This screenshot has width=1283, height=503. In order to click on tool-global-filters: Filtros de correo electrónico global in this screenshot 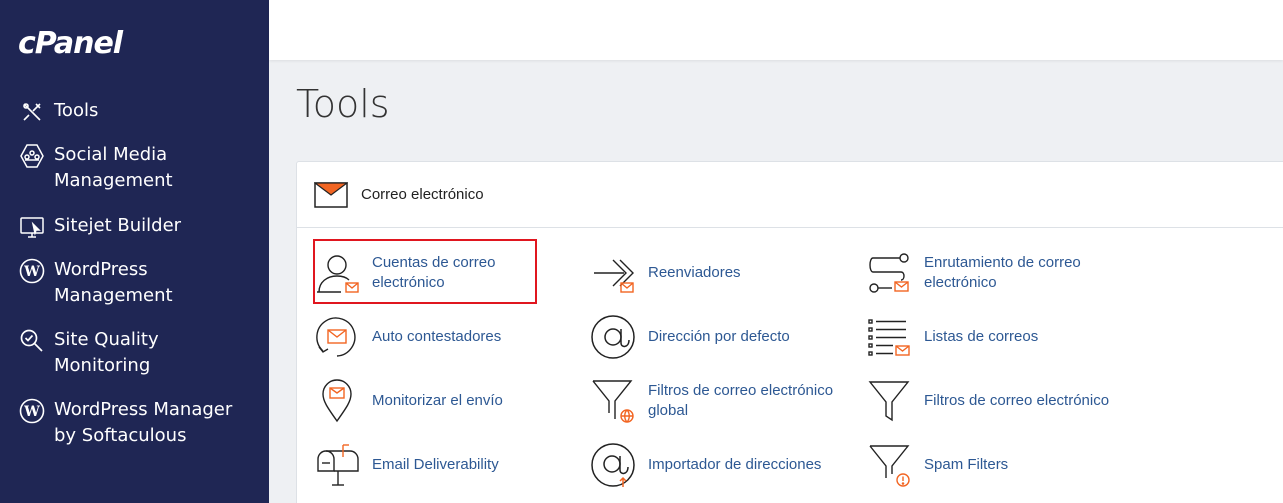, I will do `click(723, 401)`.